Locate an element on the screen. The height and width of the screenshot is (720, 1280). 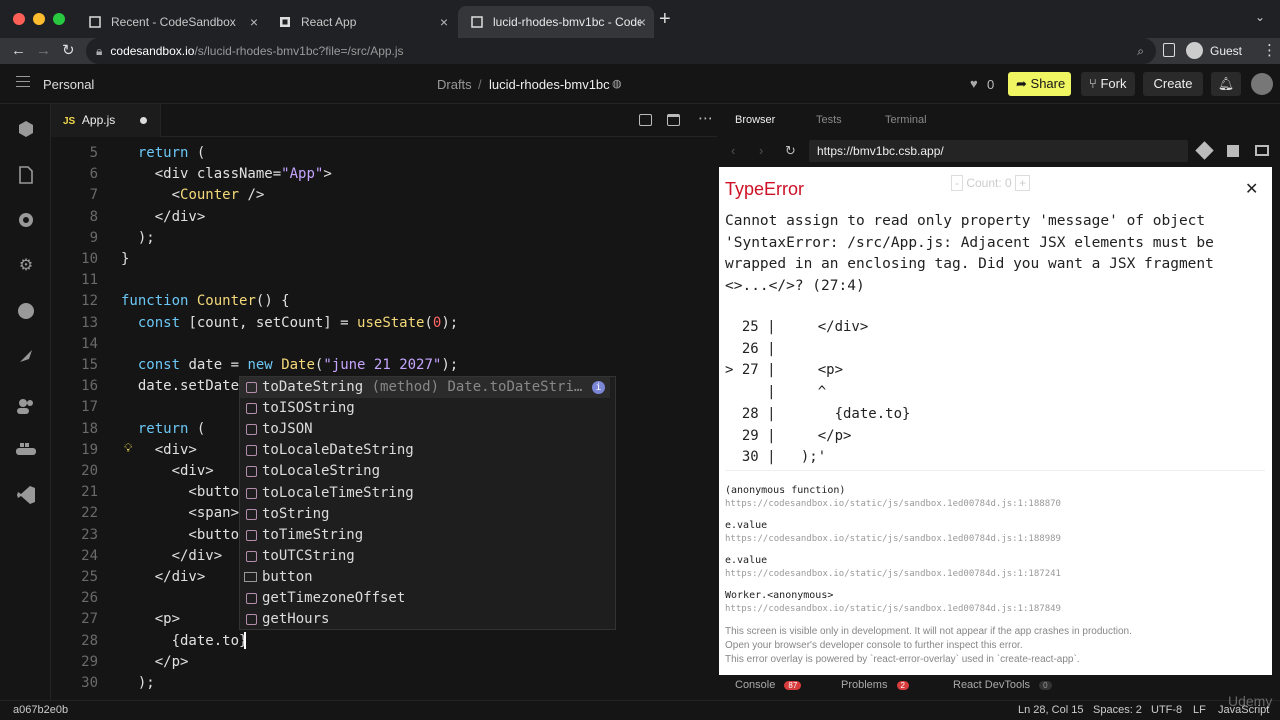
line-code: <p> is located at coordinates (150, 619).